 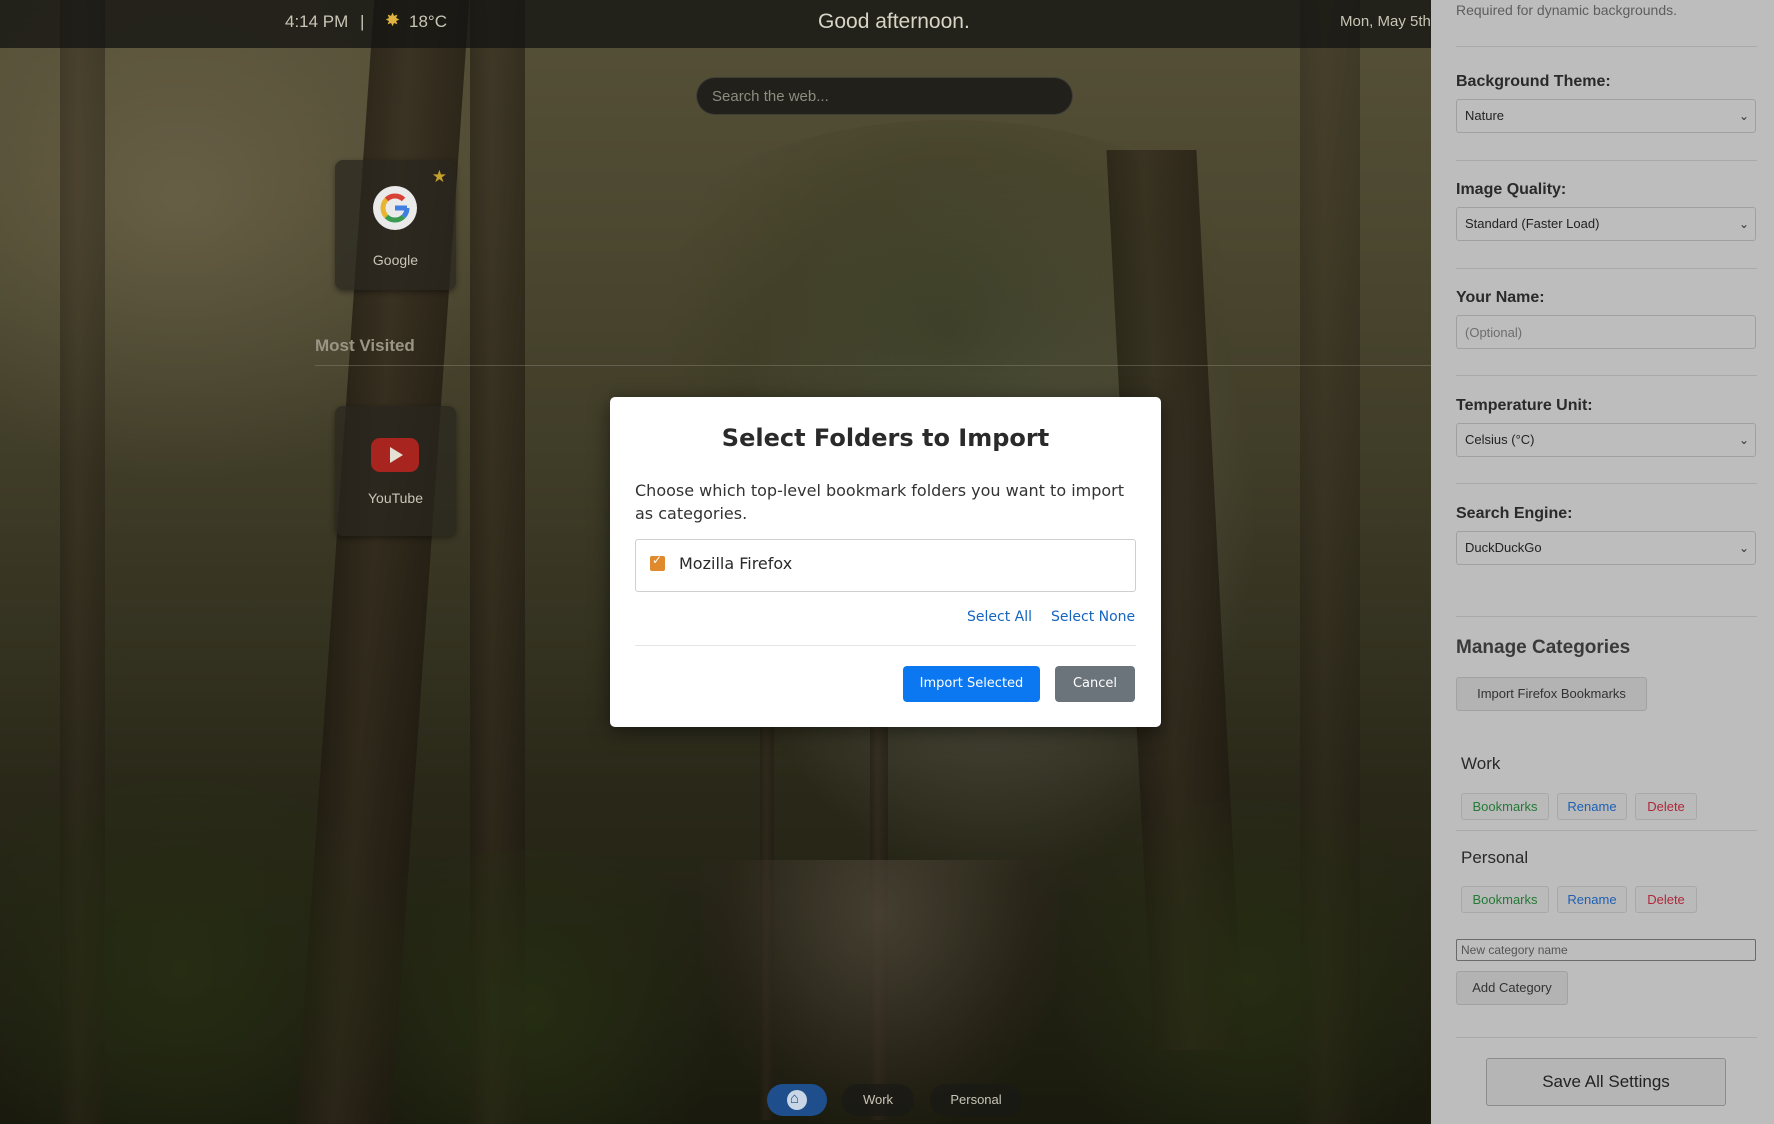 I want to click on temperature-unit-label: Temperature Unit:, so click(x=1524, y=405).